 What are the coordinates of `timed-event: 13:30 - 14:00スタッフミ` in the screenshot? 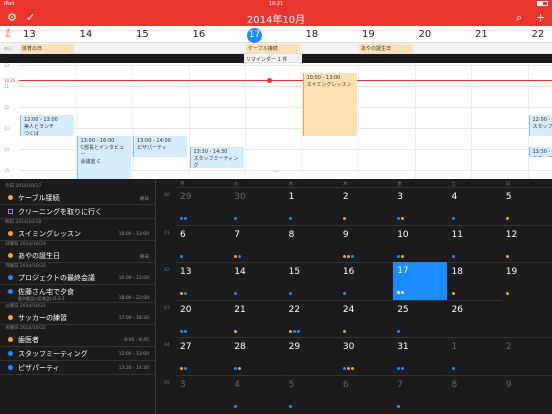 It's located at (540, 152).